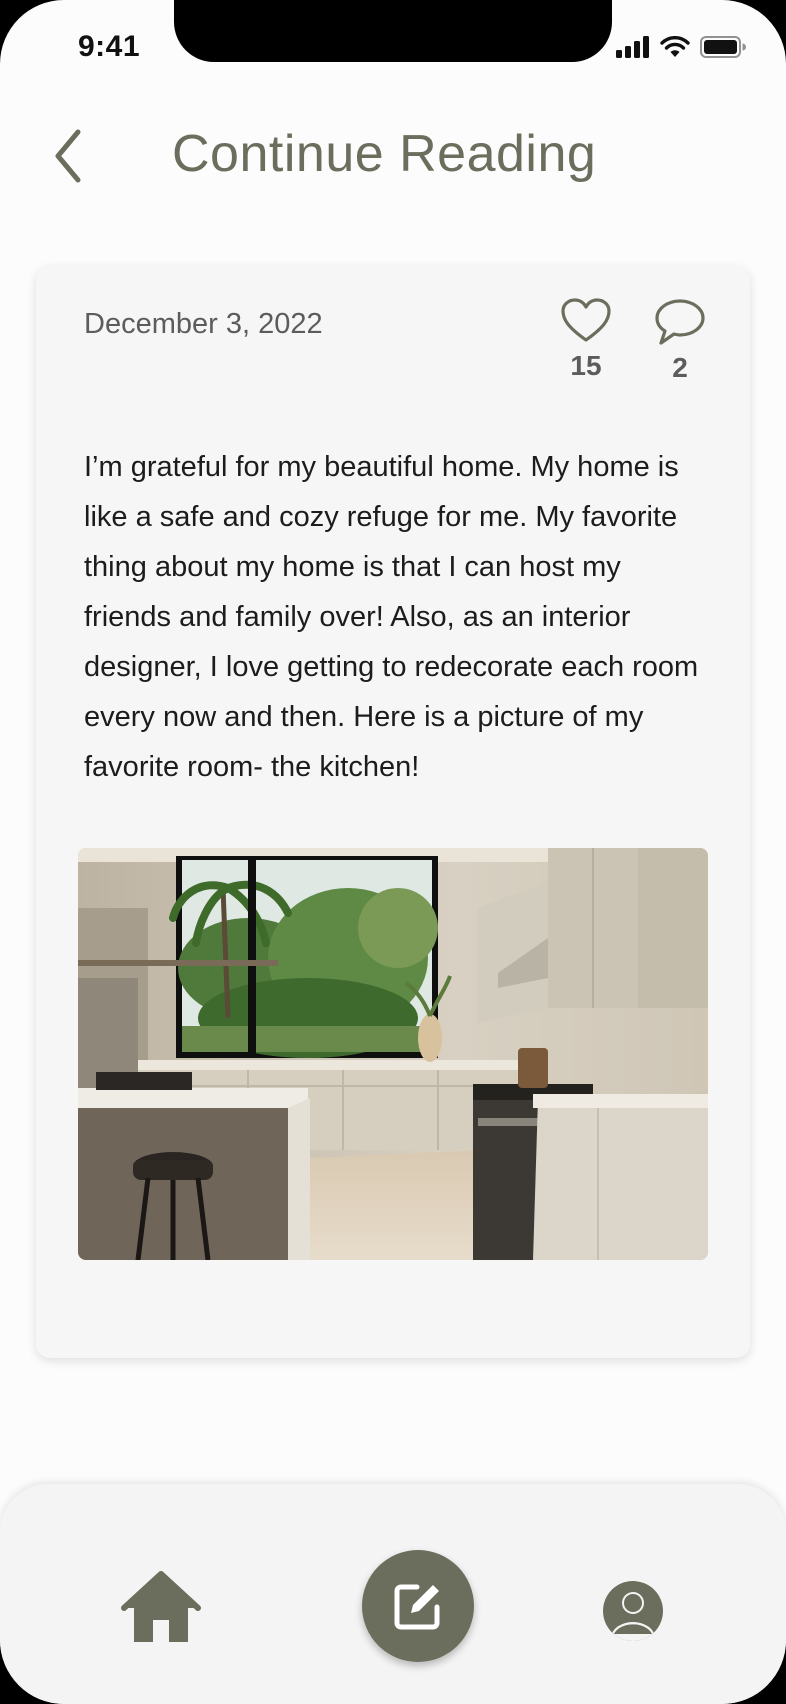 The height and width of the screenshot is (1704, 786). I want to click on device-notch, so click(393, 31).